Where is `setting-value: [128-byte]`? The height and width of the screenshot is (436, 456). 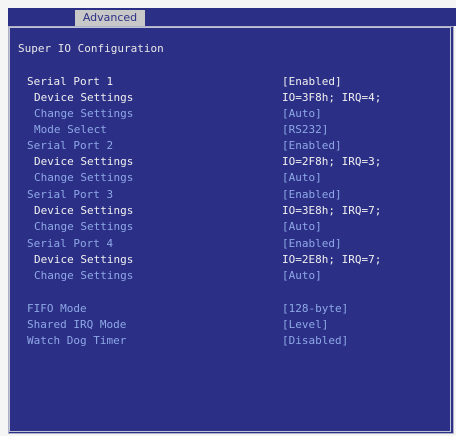
setting-value: [128-byte] is located at coordinates (315, 308).